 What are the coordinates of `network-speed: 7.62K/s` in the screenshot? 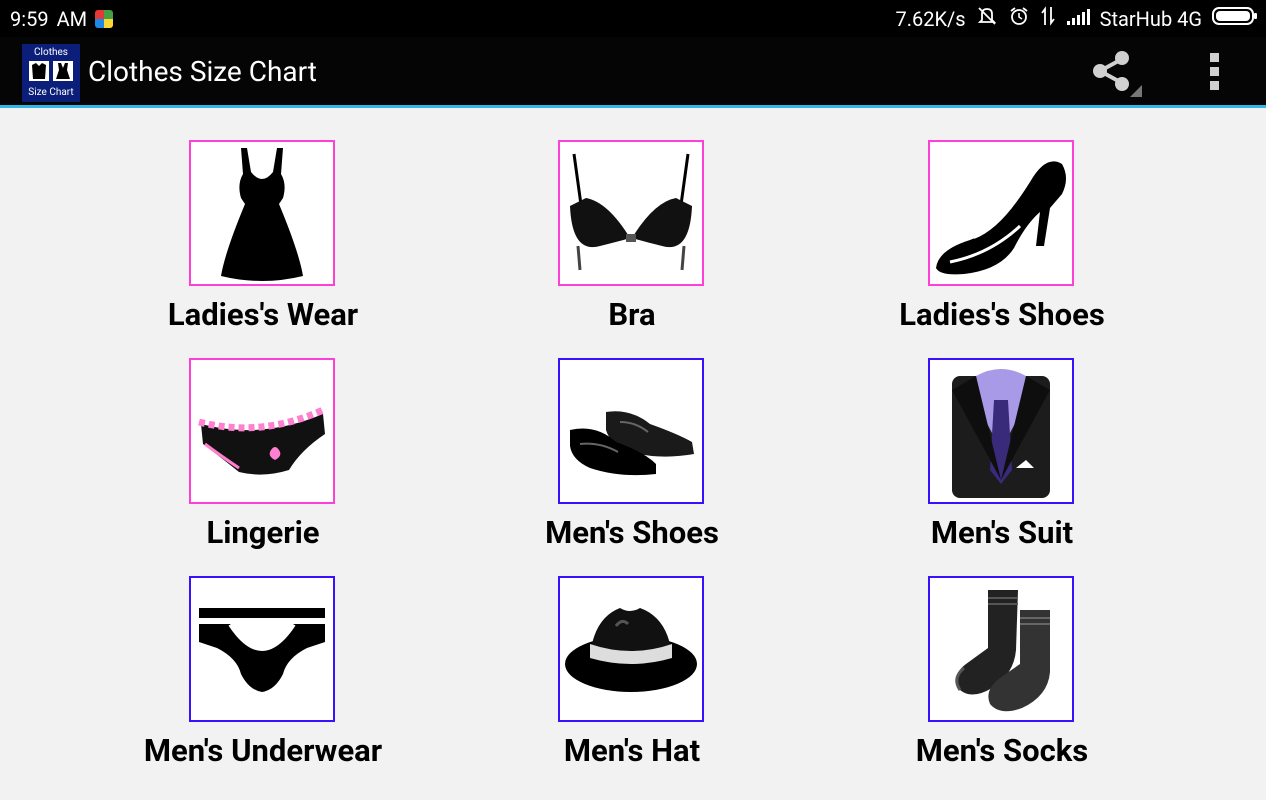 It's located at (930, 18).